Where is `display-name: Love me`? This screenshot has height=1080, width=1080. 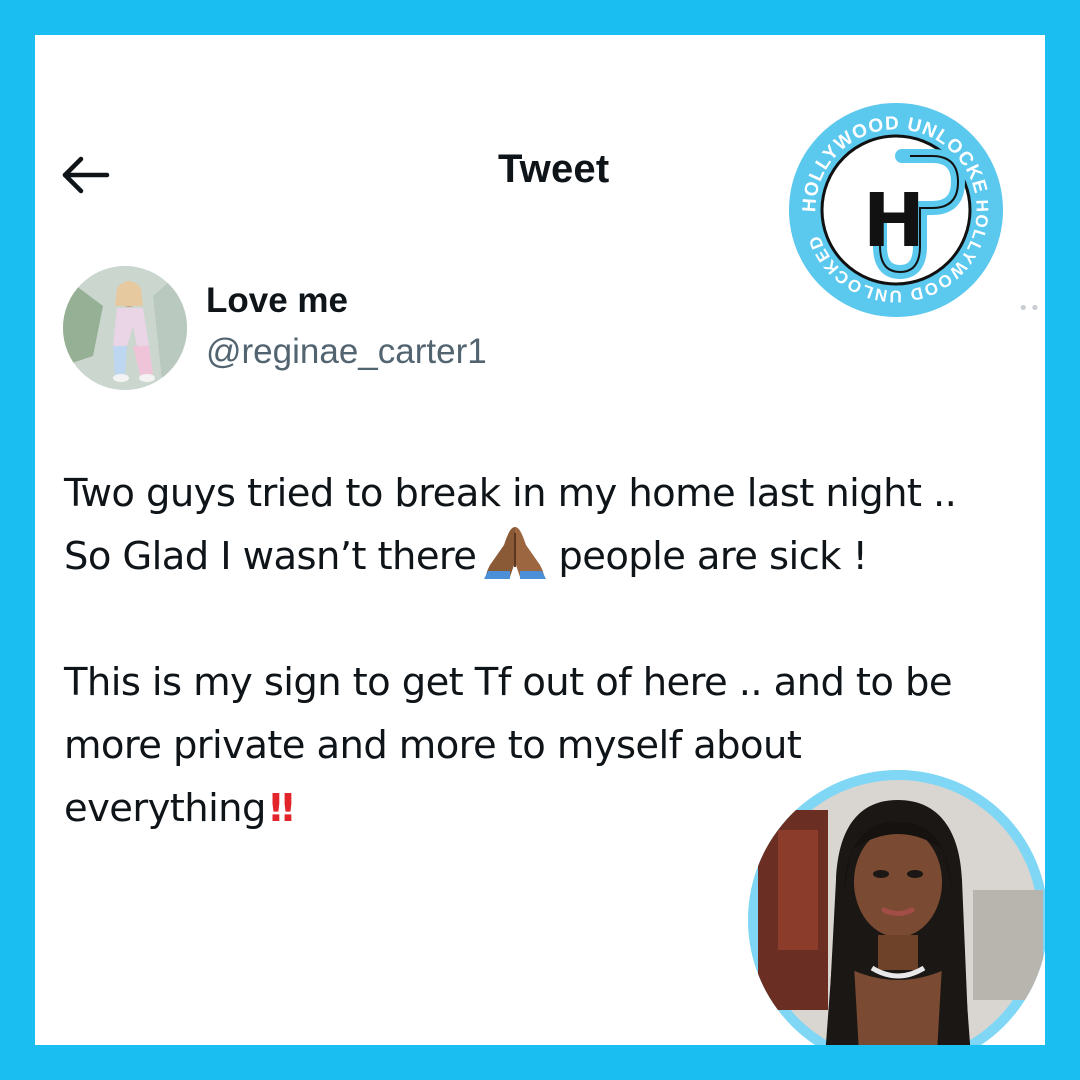
display-name: Love me is located at coordinates (277, 301).